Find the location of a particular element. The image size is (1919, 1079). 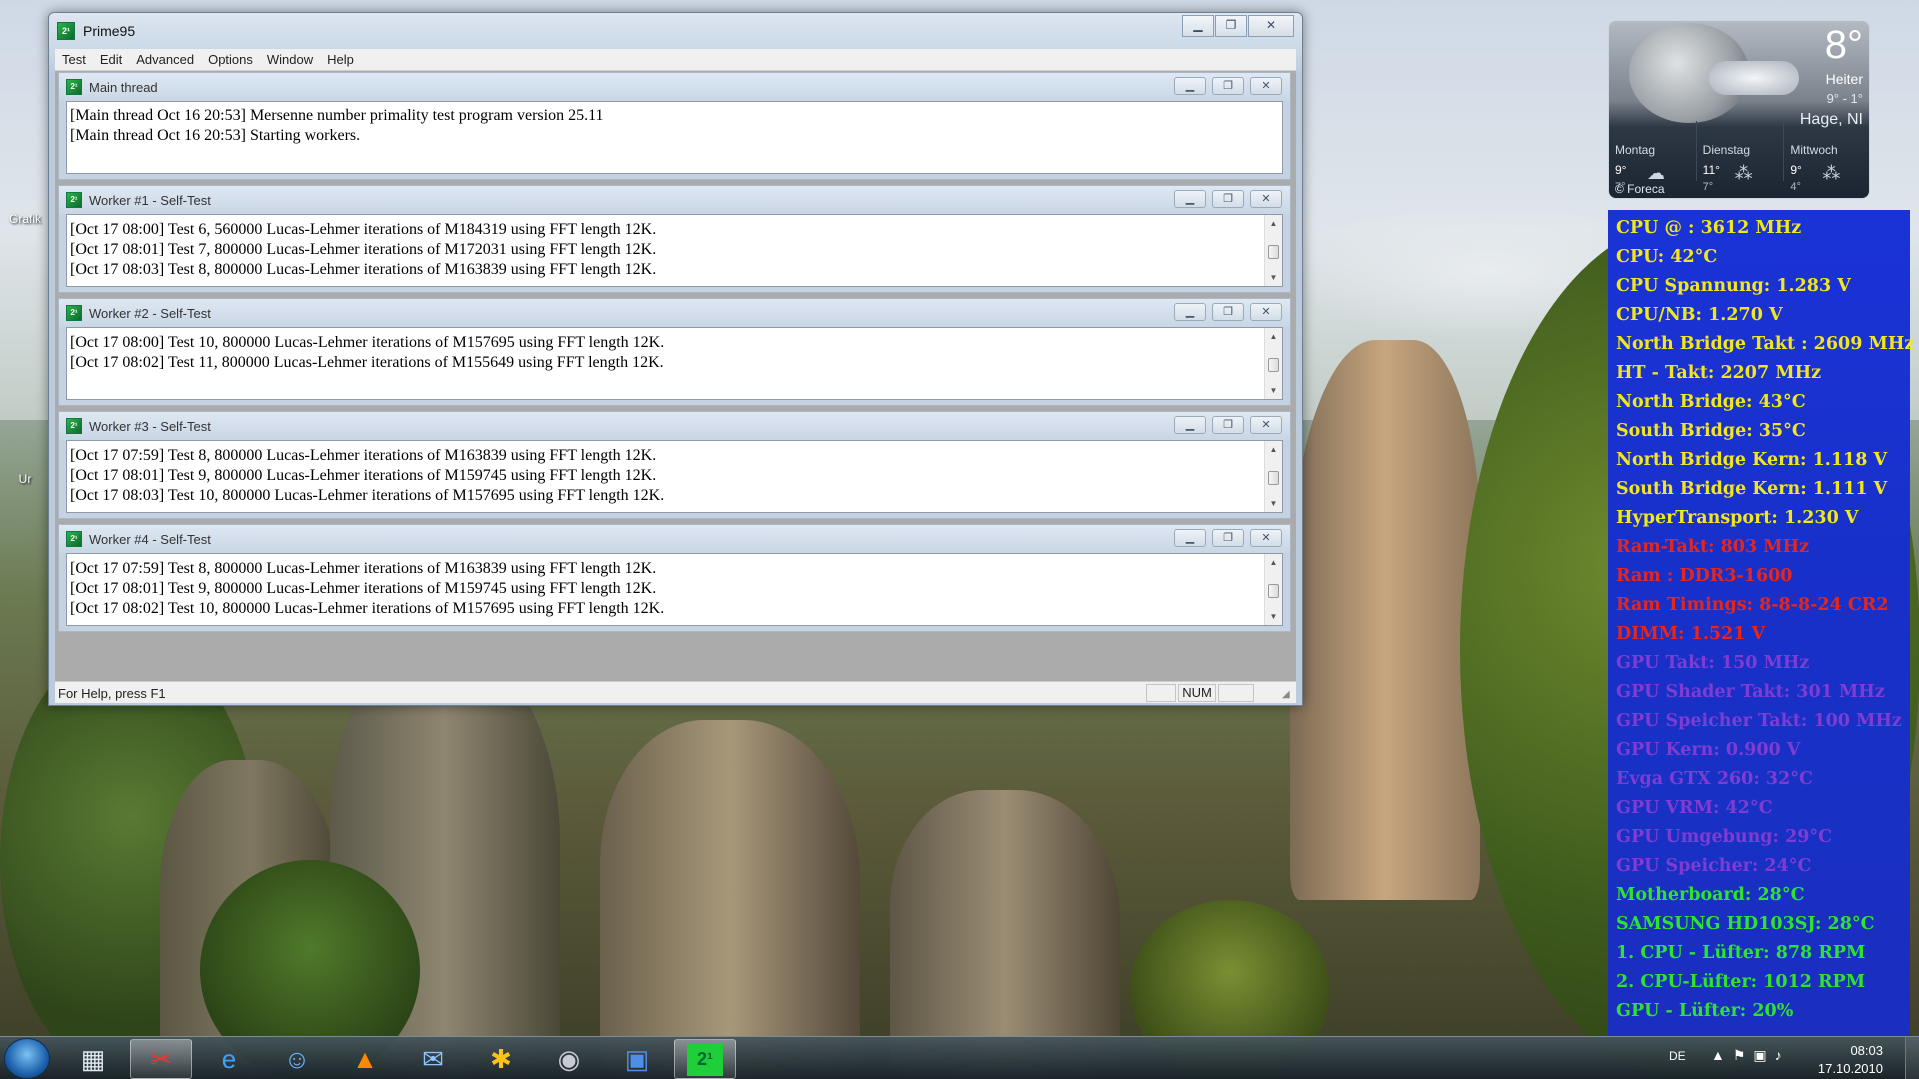

child-titlebar: 2¹ Worker #2 - Self-Test ▁ ❐ ✕ is located at coordinates (674, 313).